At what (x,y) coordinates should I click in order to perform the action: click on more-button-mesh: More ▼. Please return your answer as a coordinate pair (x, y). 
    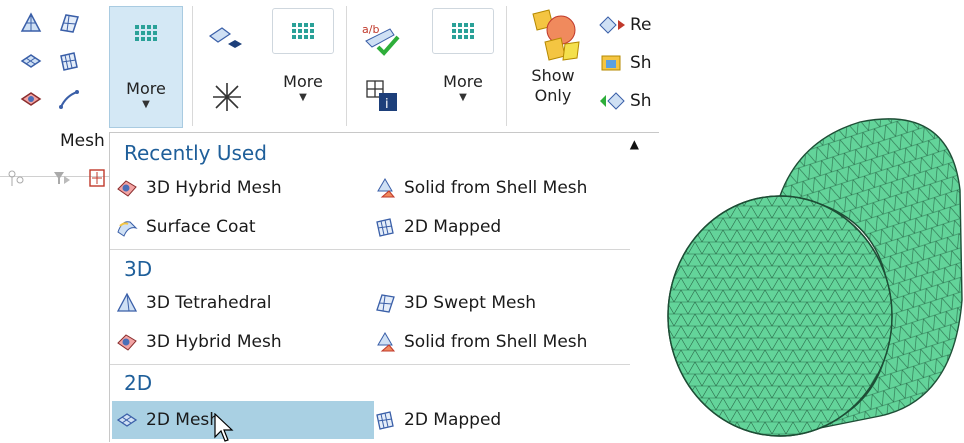
    Looking at the image, I should click on (146, 67).